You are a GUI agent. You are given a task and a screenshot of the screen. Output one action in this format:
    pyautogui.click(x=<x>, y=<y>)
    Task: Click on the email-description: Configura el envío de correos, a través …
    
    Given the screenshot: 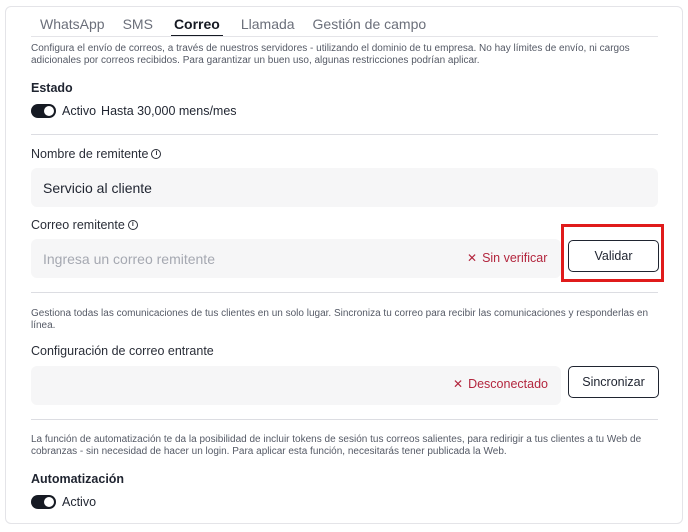 What is the action you would take?
    pyautogui.click(x=330, y=54)
    